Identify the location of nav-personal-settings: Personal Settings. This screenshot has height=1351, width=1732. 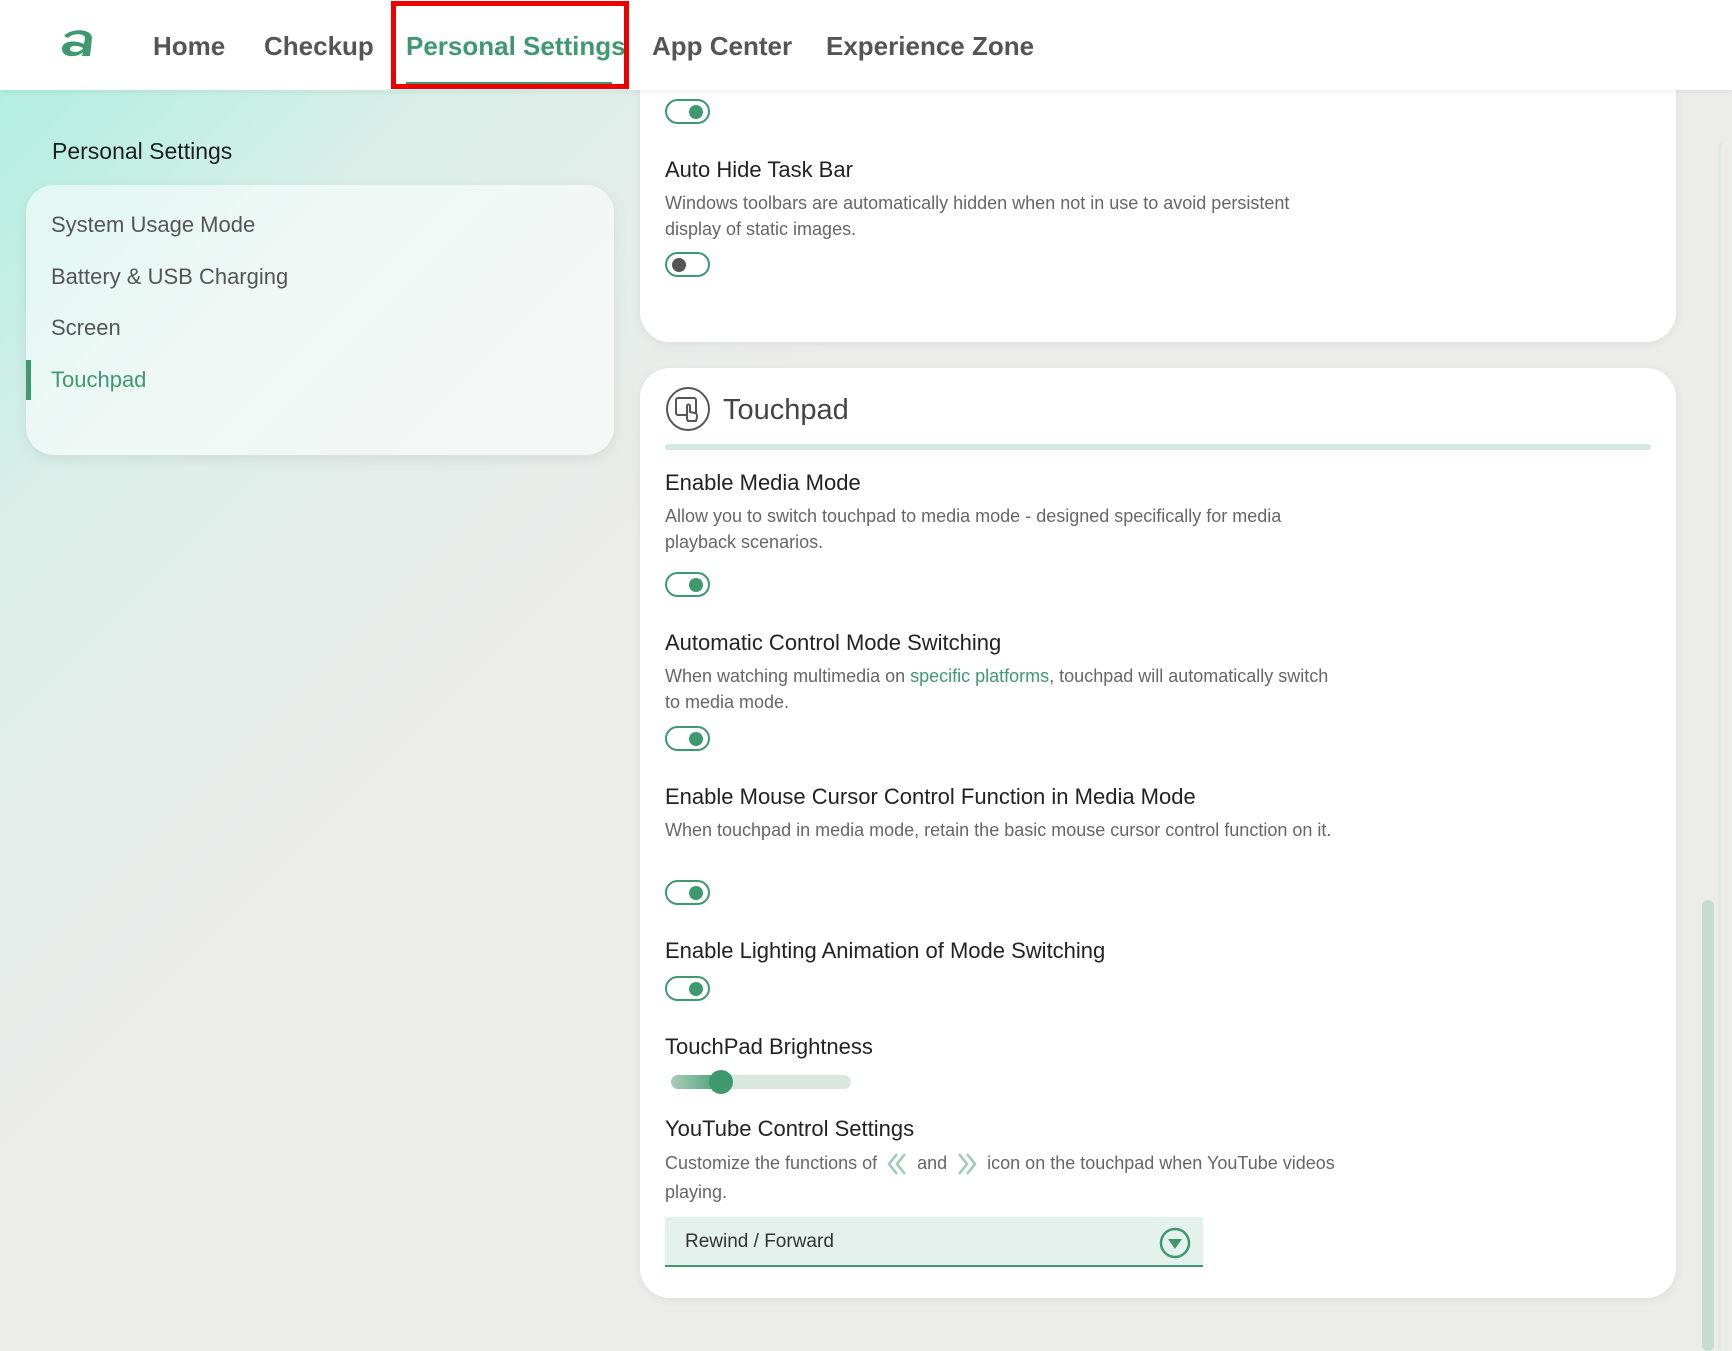
(516, 46).